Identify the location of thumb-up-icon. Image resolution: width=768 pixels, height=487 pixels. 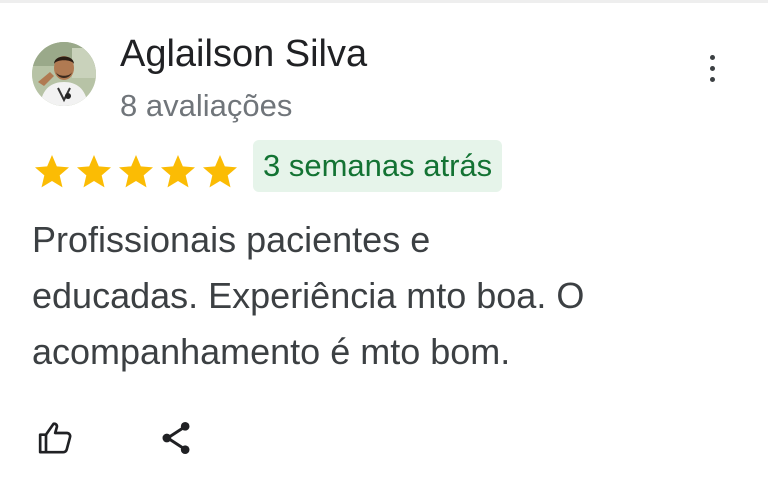
(55, 438).